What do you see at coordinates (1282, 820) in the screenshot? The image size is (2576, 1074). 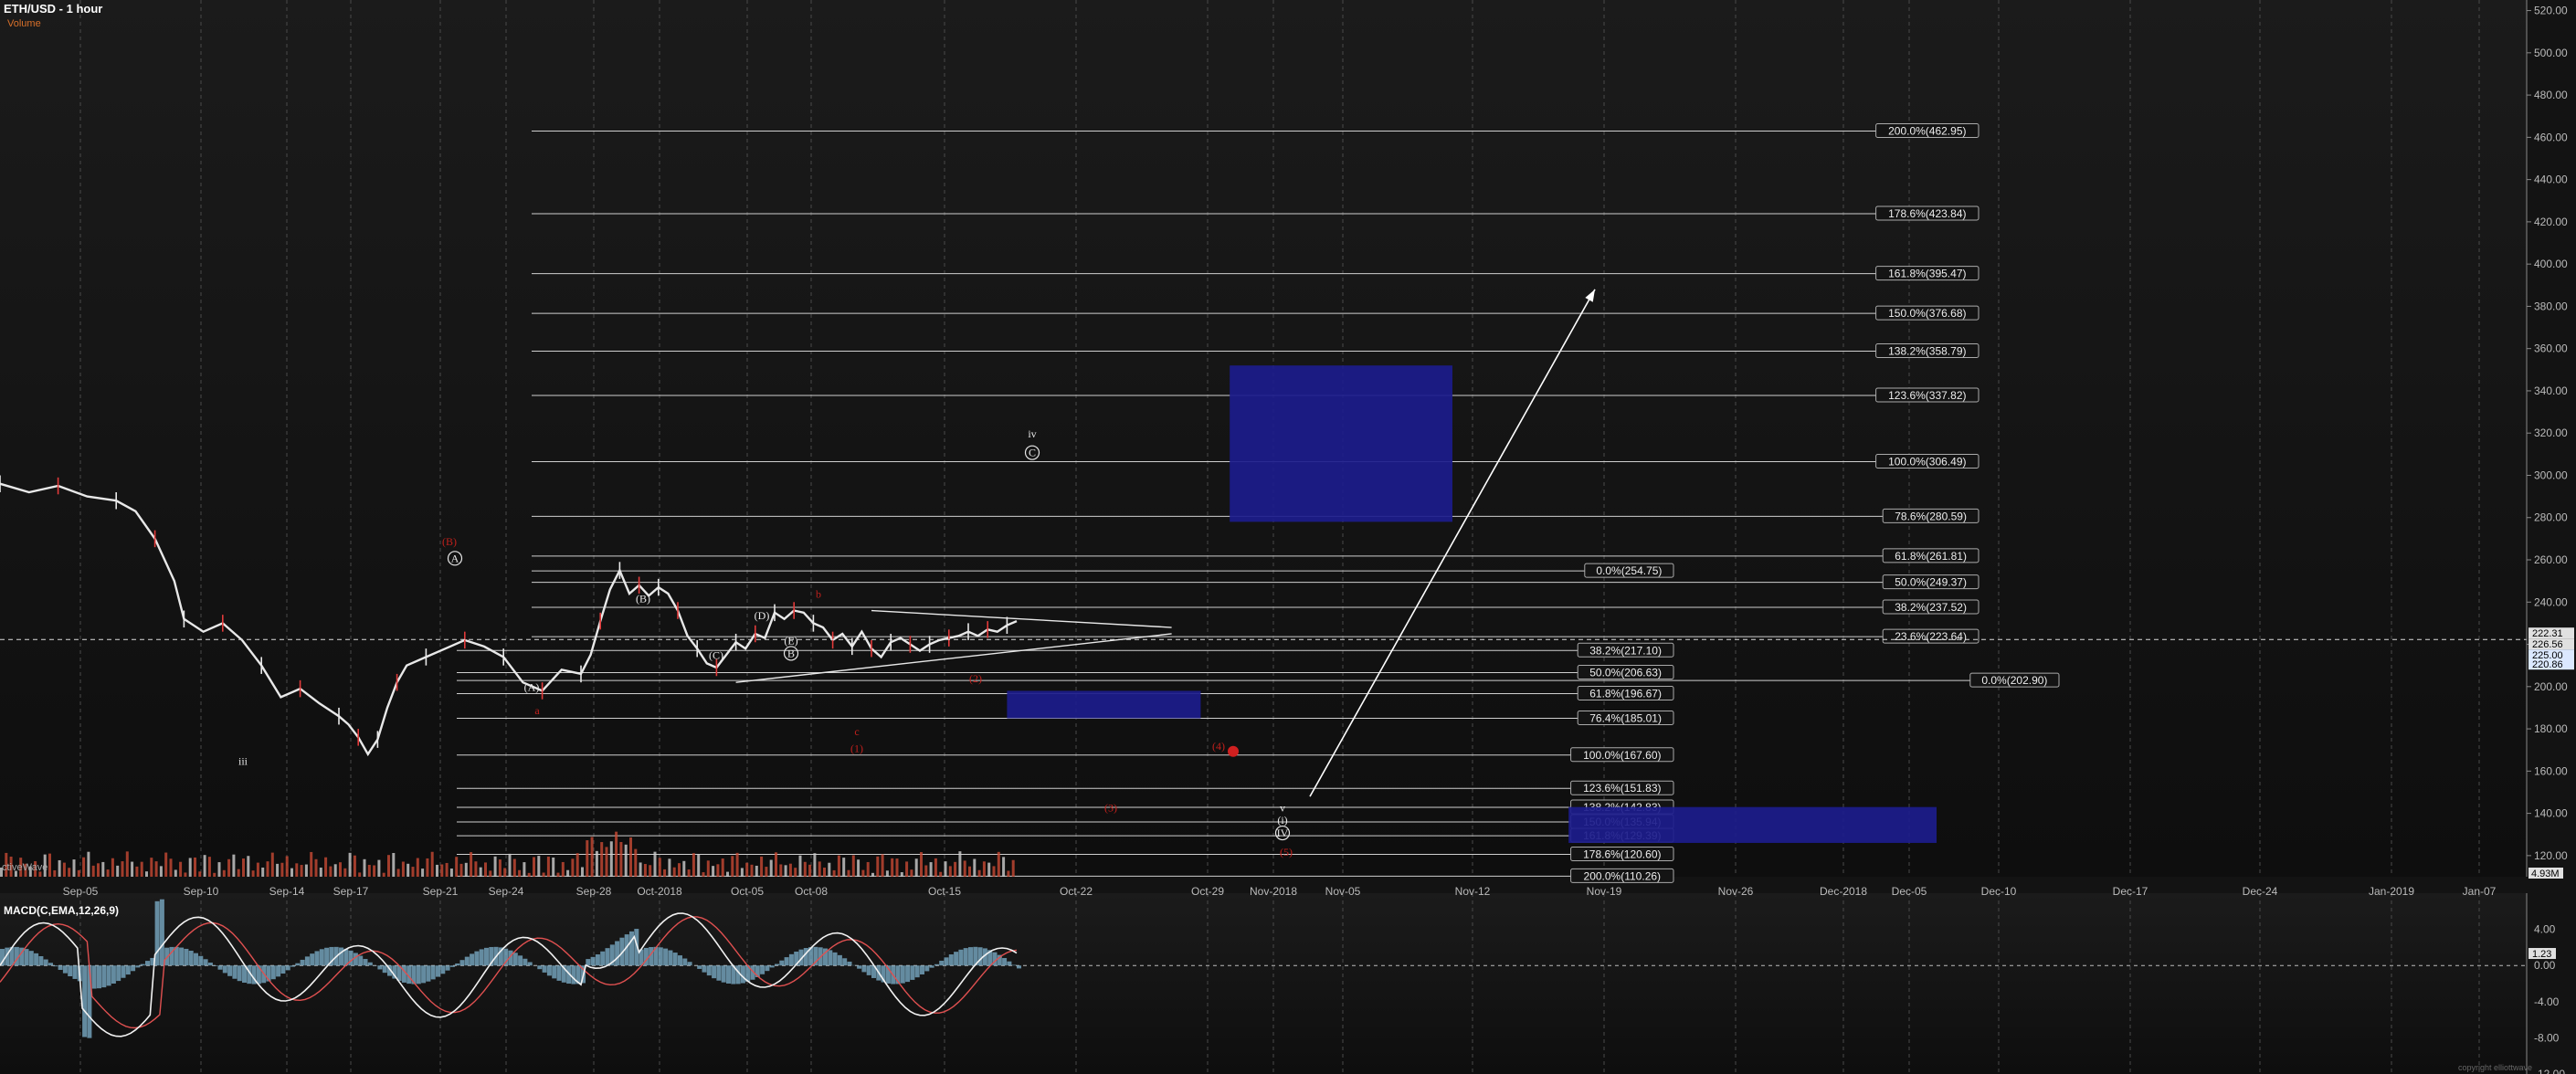 I see `wave-label: (i)` at bounding box center [1282, 820].